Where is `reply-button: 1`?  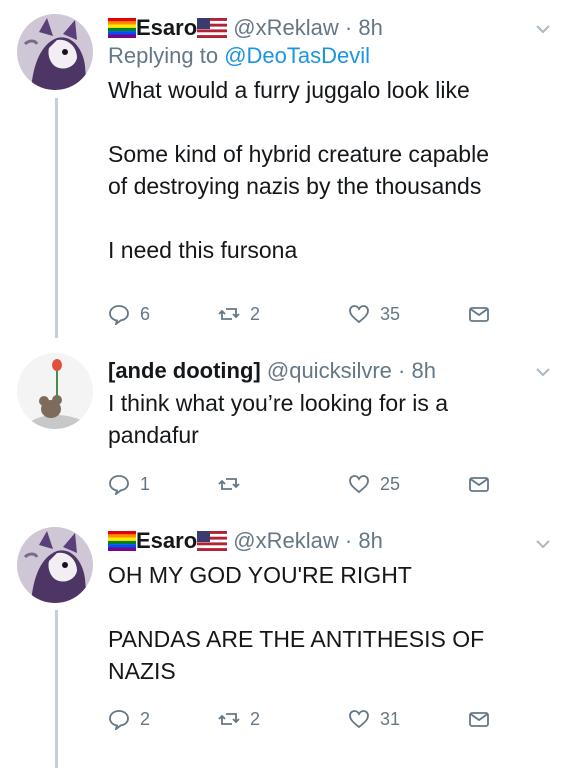 reply-button: 1 is located at coordinates (129, 484).